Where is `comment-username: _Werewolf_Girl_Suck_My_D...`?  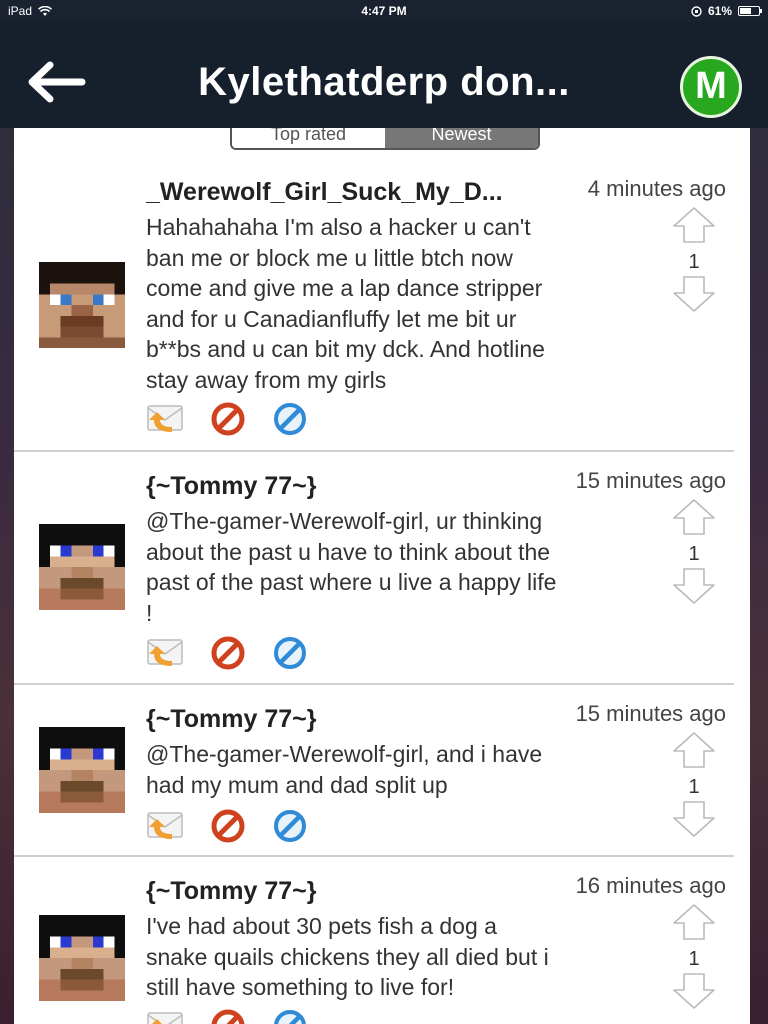 comment-username: _Werewolf_Girl_Suck_My_D... is located at coordinates (324, 192).